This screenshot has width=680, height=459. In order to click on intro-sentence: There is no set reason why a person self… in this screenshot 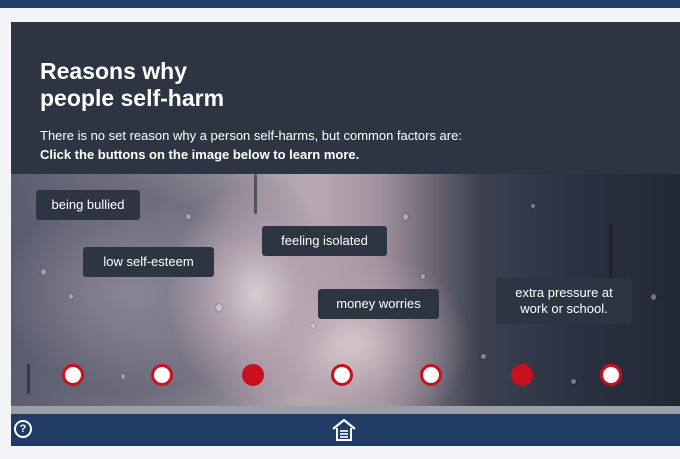, I will do `click(251, 135)`.